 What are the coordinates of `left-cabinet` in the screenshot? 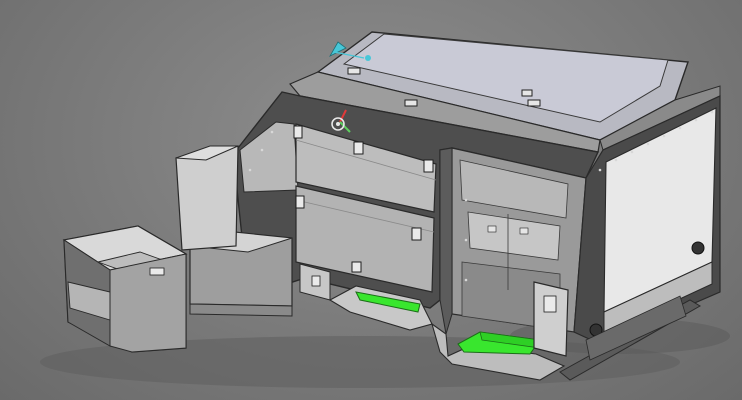 It's located at (125, 289).